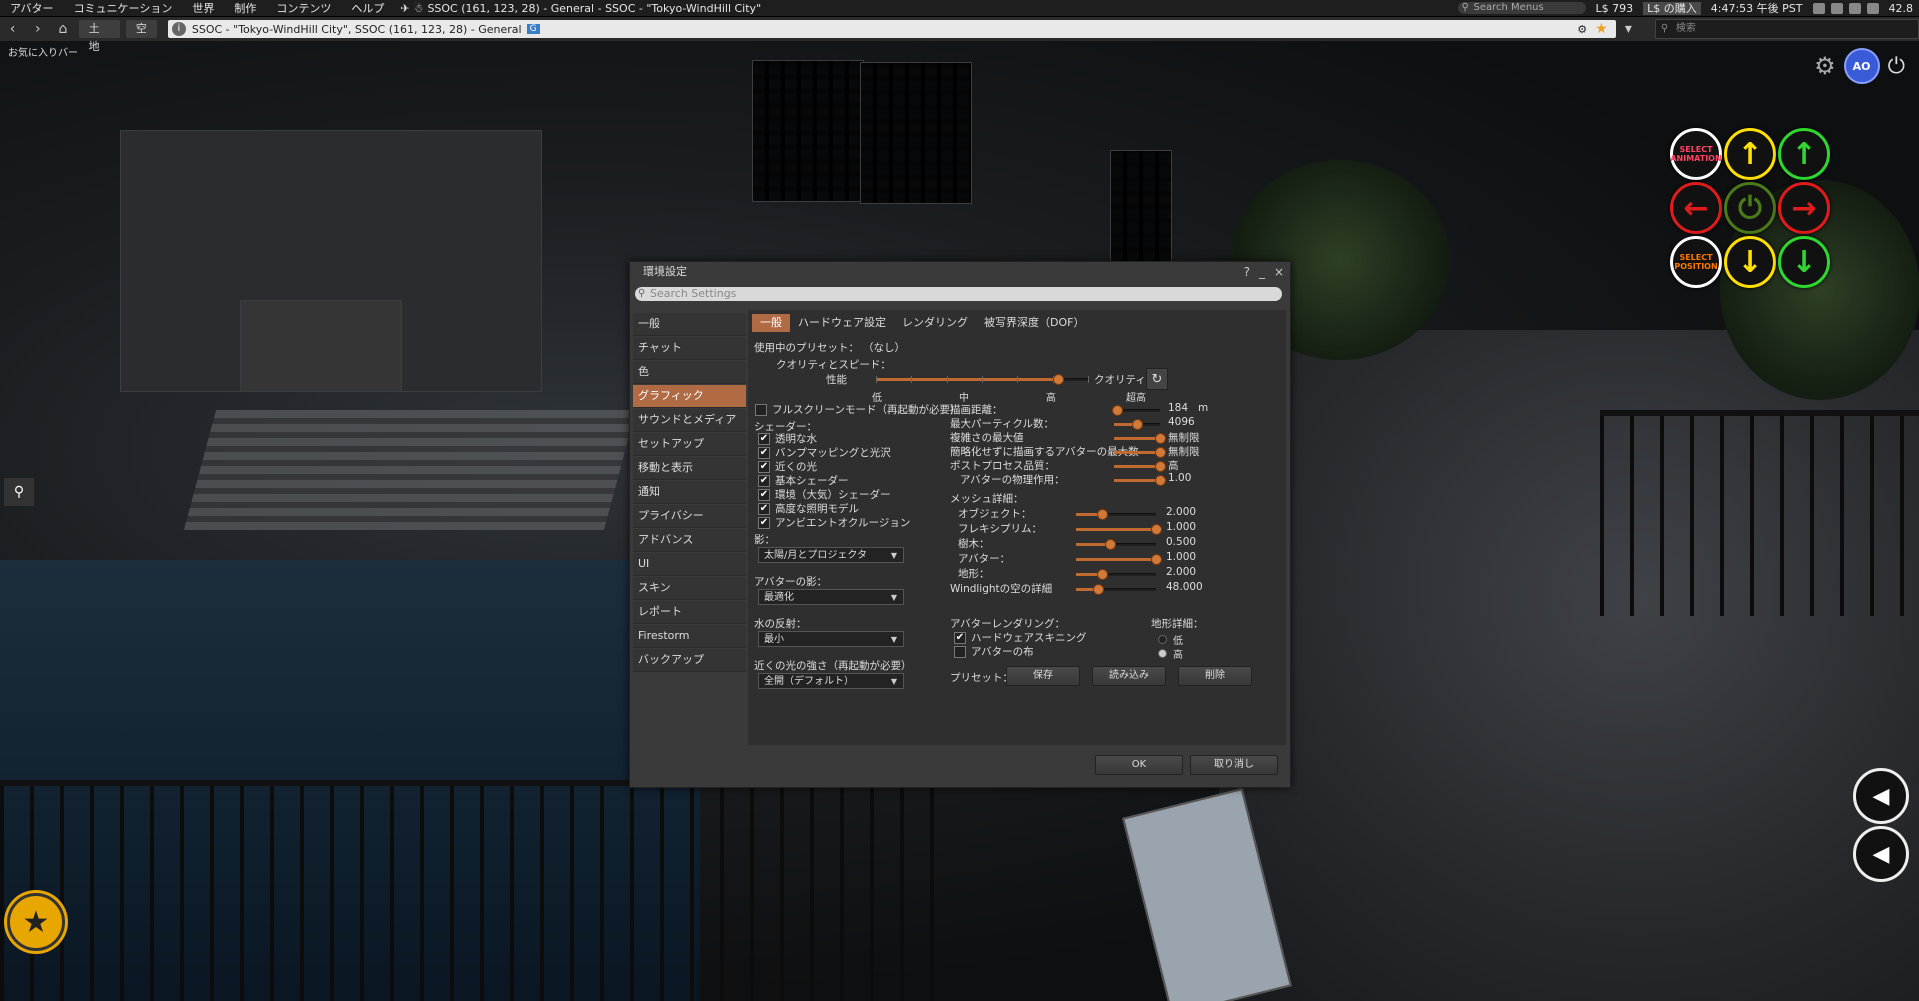 This screenshot has width=1919, height=1001. What do you see at coordinates (689, 420) in the screenshot?
I see `category-item: サウンドとメディア` at bounding box center [689, 420].